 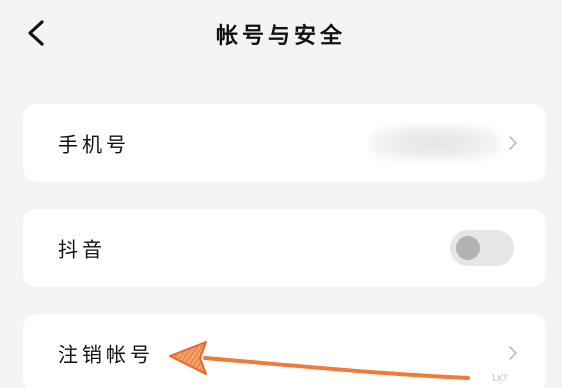 I want to click on toggle-knob, so click(x=468, y=248).